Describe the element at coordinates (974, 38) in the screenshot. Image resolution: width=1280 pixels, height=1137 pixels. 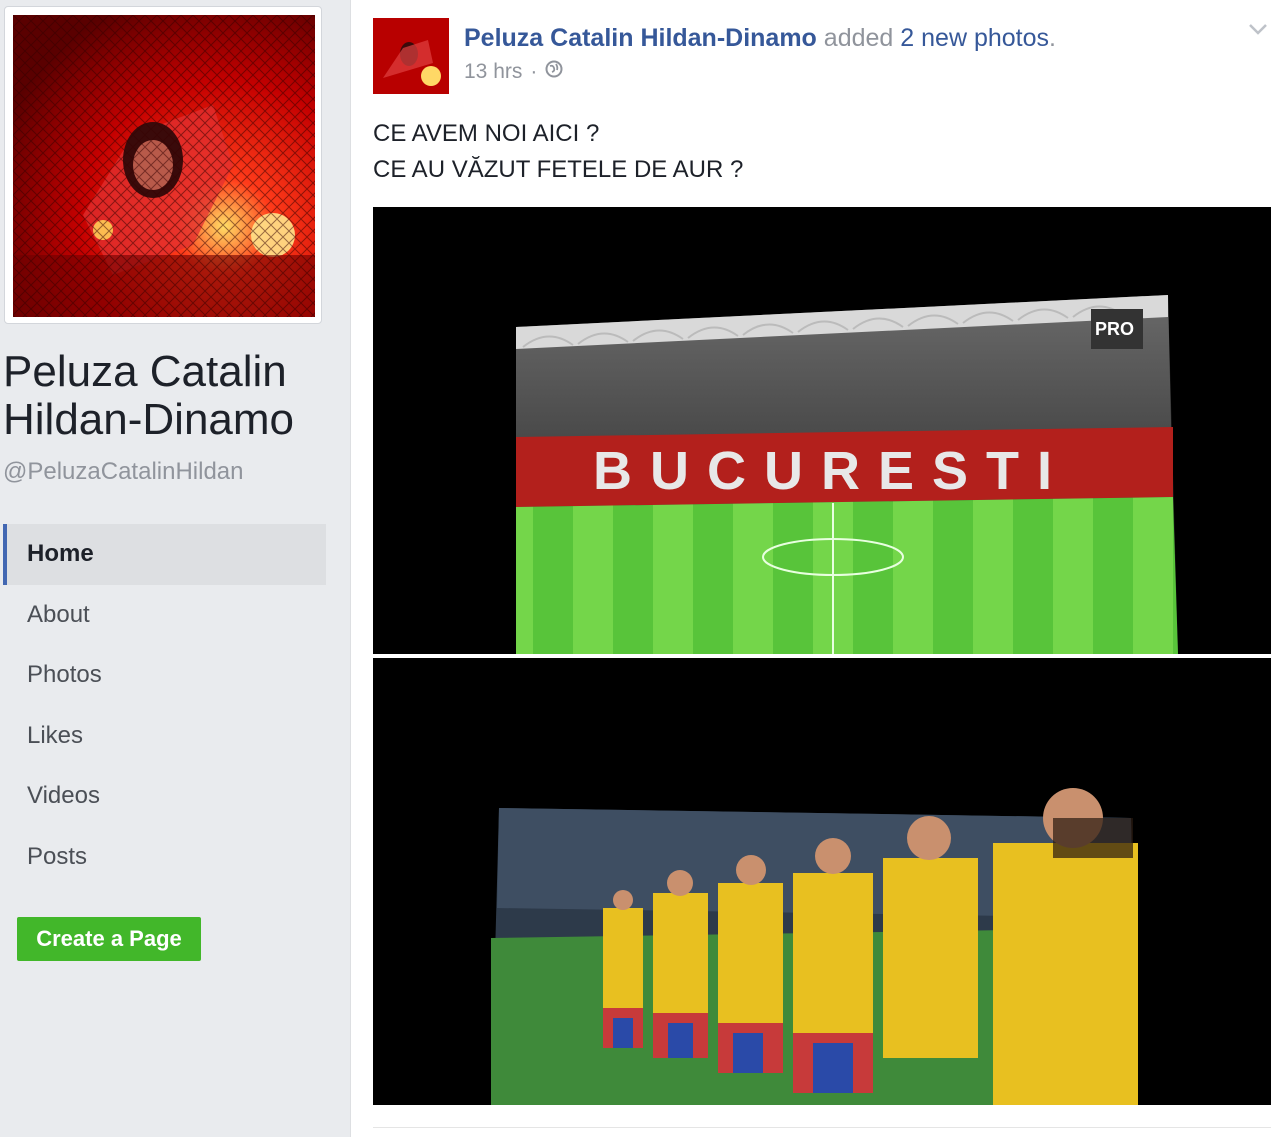
I see `new-photos-link: 2 new photos` at that location.